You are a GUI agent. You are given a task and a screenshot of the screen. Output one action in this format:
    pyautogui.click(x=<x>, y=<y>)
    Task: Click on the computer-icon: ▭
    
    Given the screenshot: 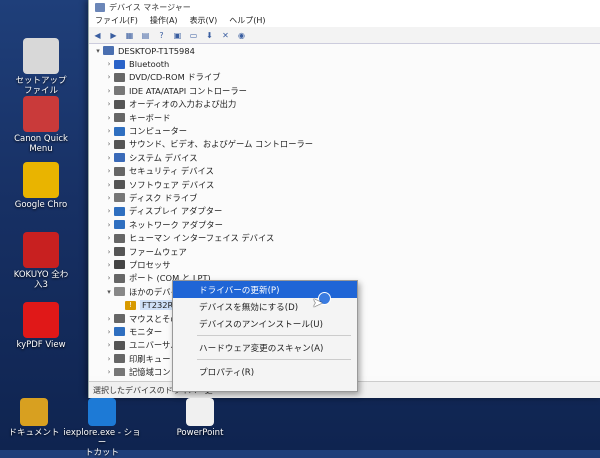 What is the action you would take?
    pyautogui.click(x=193, y=35)
    